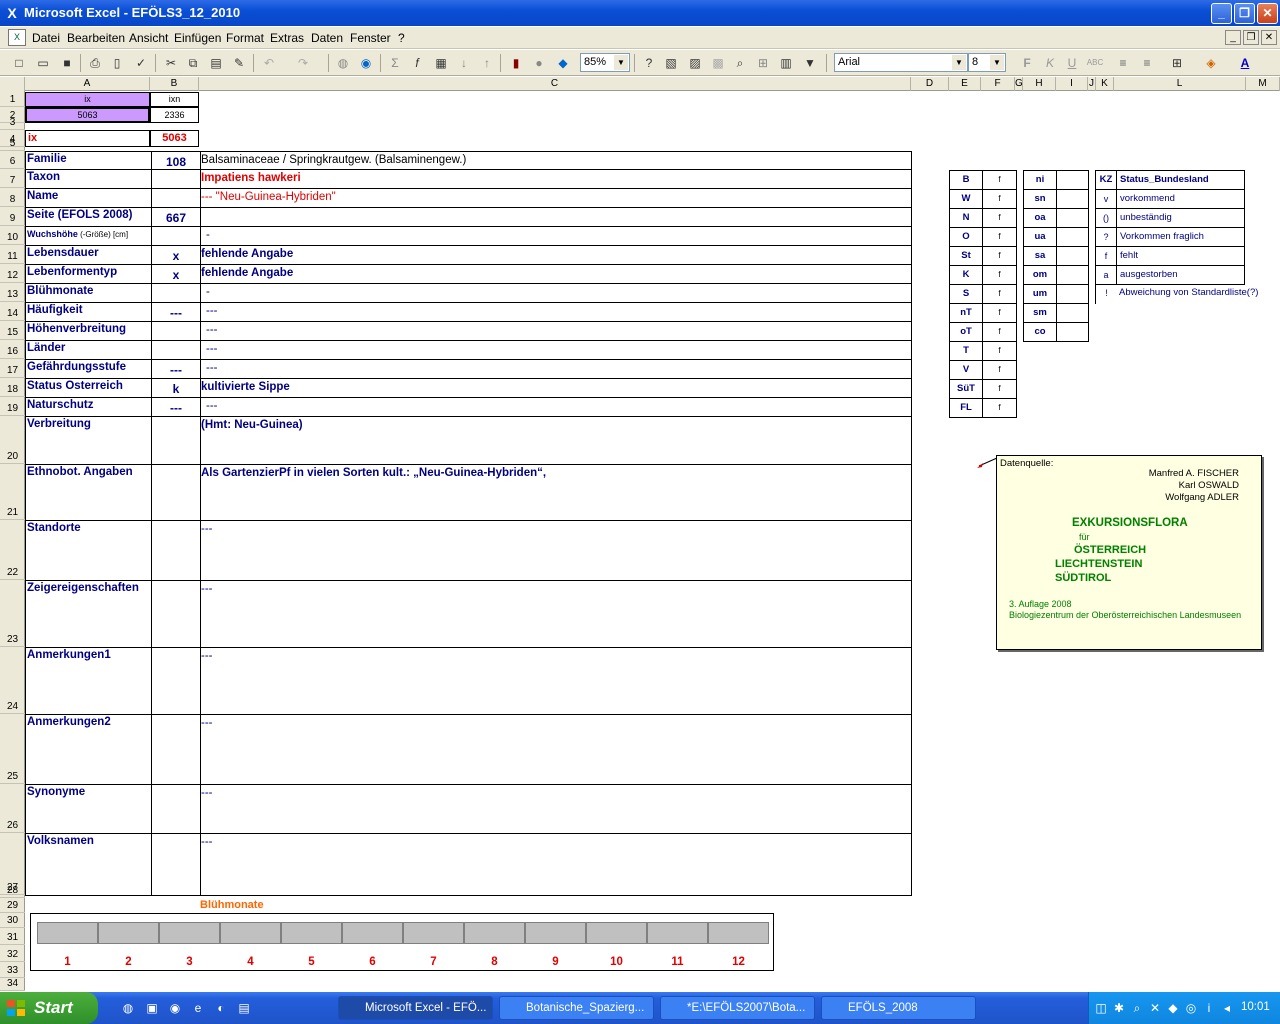  I want to click on region-code: V, so click(966, 370).